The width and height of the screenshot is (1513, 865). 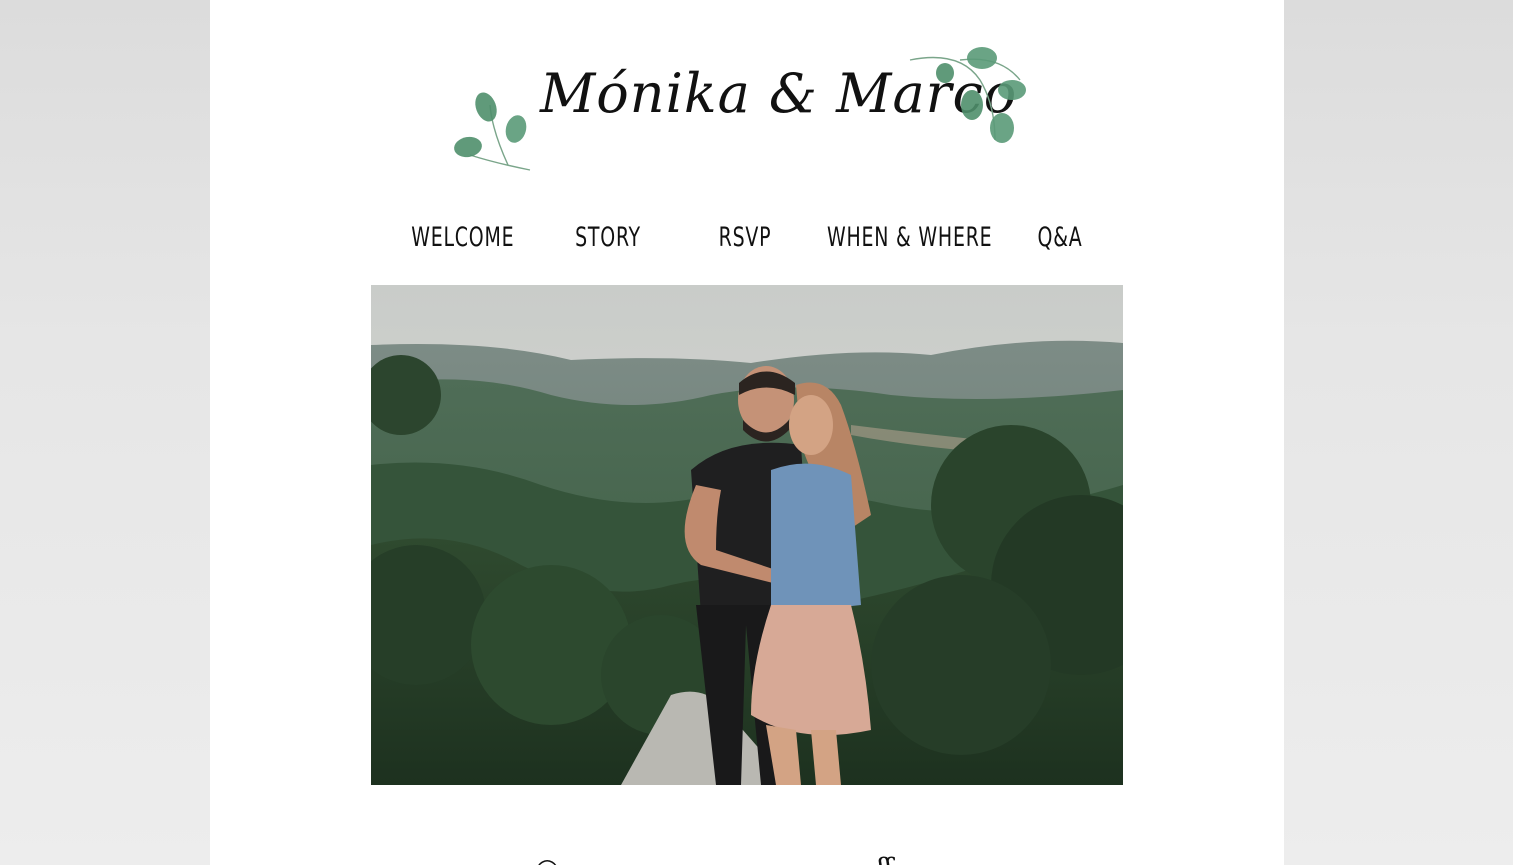 What do you see at coordinates (1060, 238) in the screenshot?
I see `nav-qa: Q&A` at bounding box center [1060, 238].